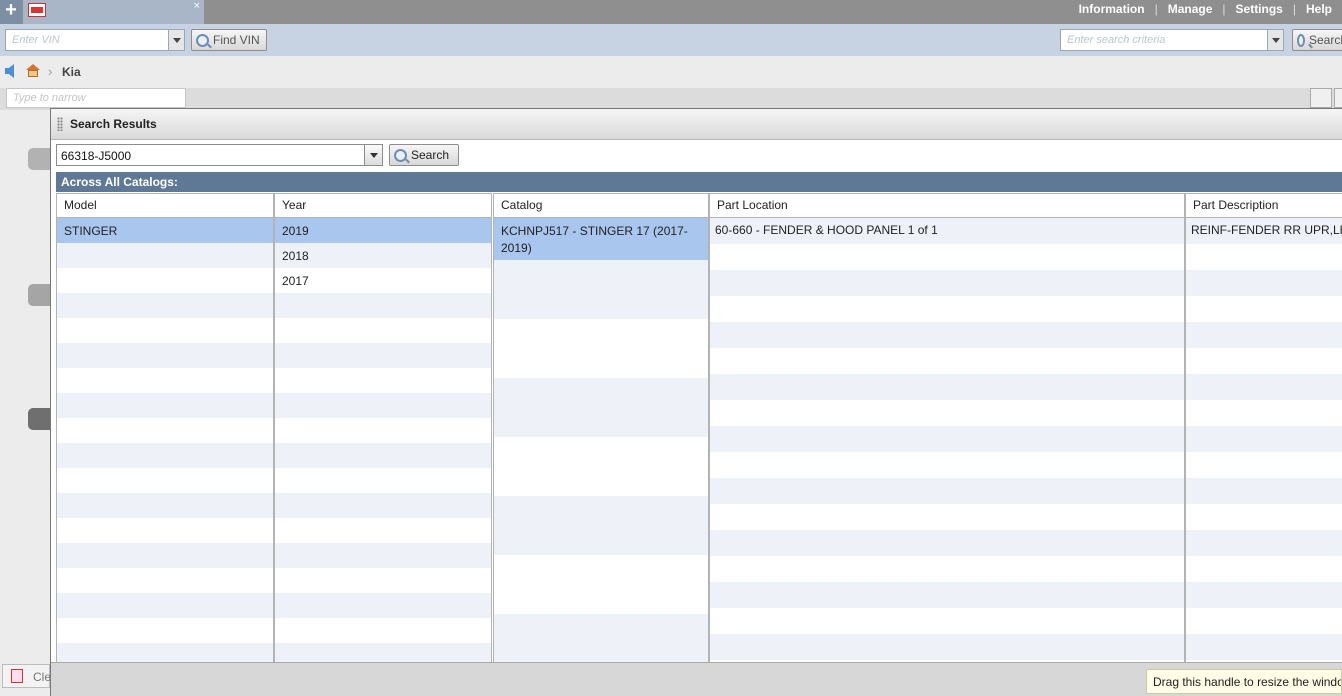  Describe the element at coordinates (671, 12) in the screenshot. I see `top-bar: + × Information | Manage | Settings | Help` at that location.